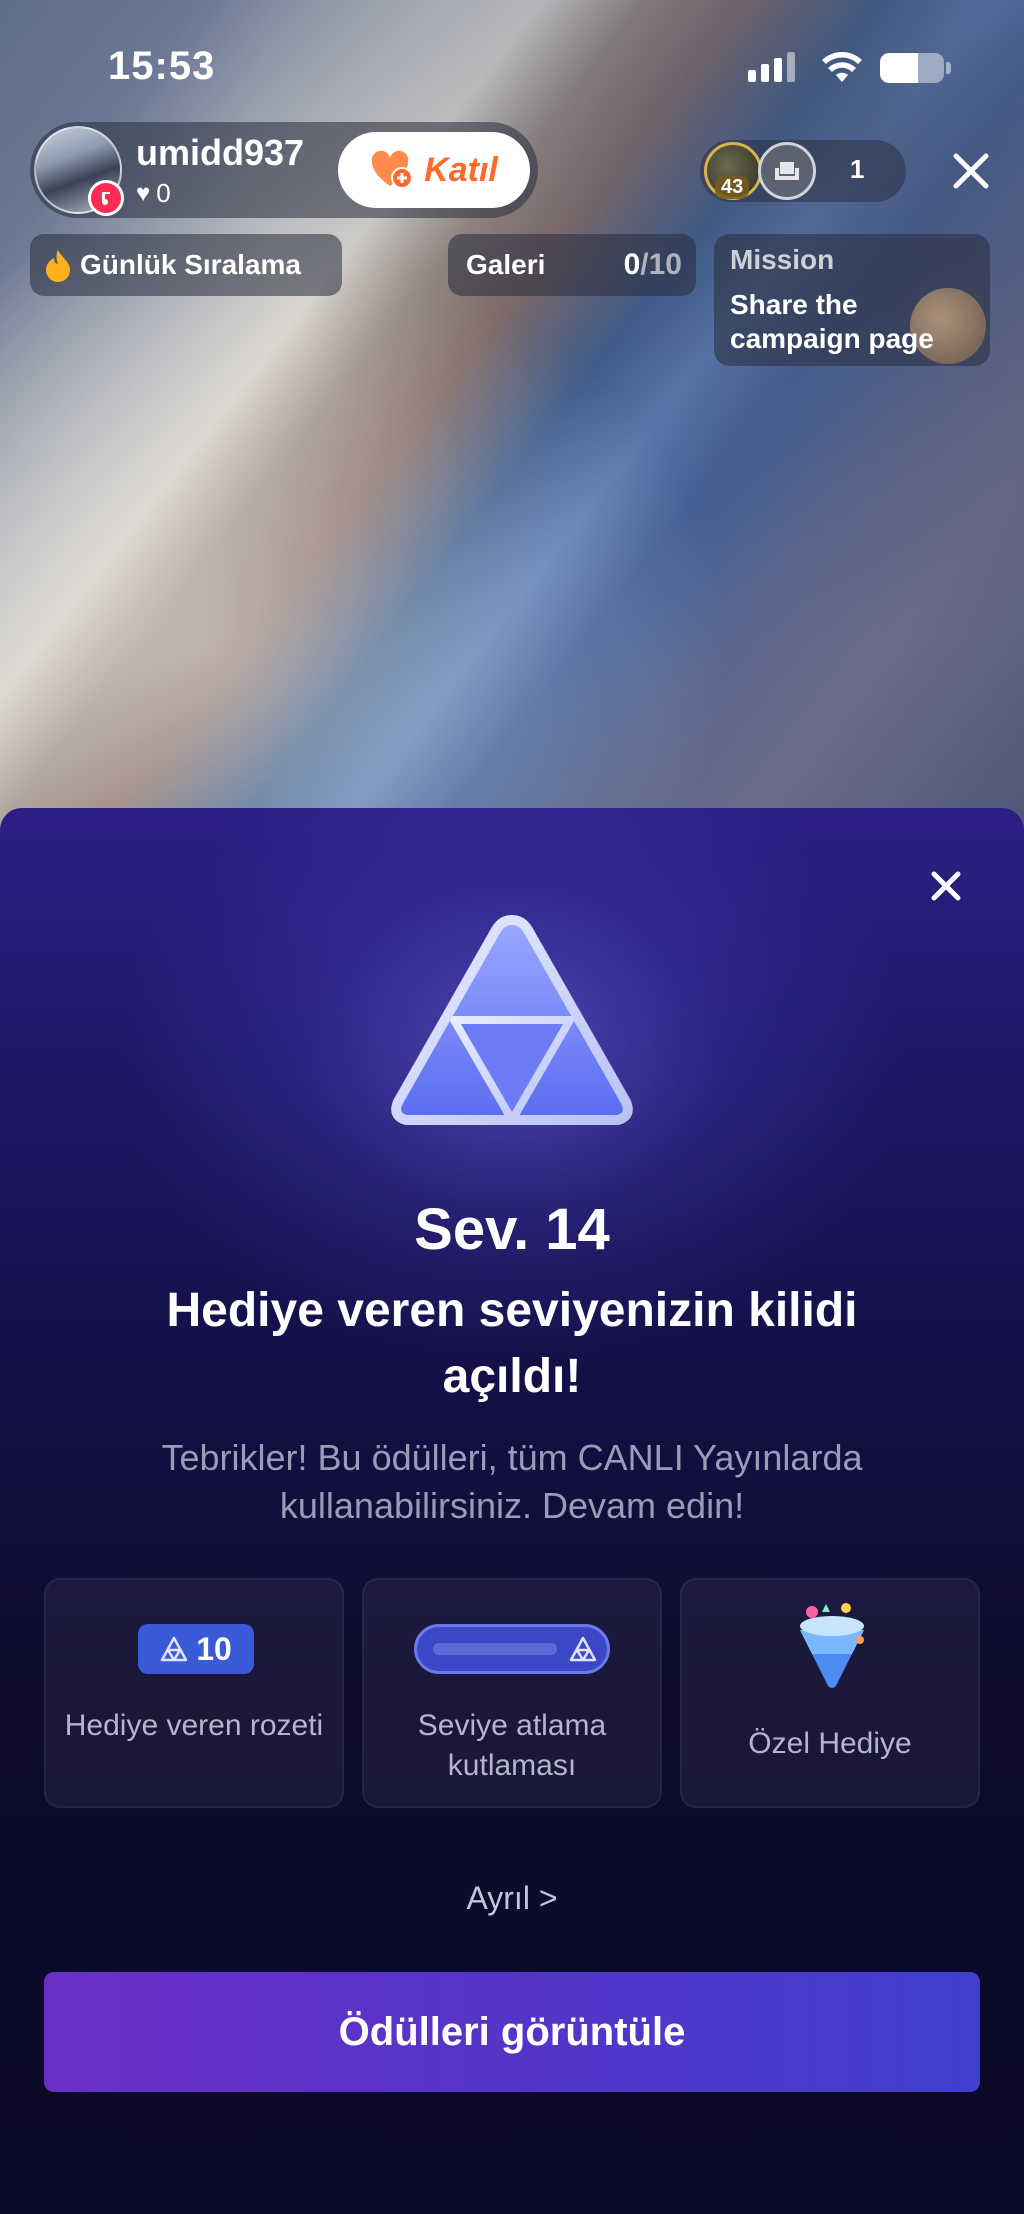 The image size is (1024, 2214). Describe the element at coordinates (512, 65) in the screenshot. I see `status-bar: 15:53` at that location.